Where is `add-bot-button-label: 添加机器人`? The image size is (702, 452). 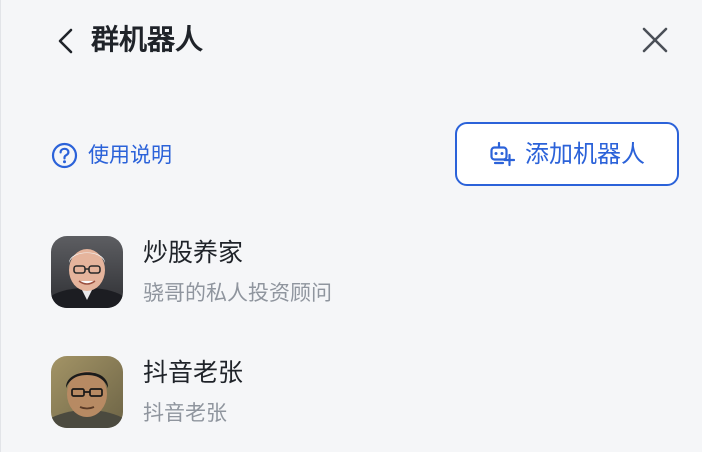 add-bot-button-label: 添加机器人 is located at coordinates (585, 154).